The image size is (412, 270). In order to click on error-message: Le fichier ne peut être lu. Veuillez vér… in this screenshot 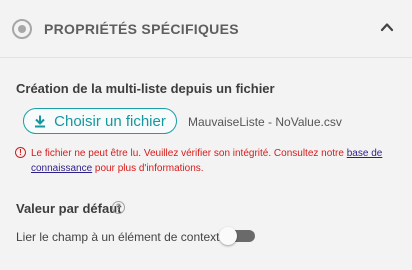, I will do `click(211, 161)`.